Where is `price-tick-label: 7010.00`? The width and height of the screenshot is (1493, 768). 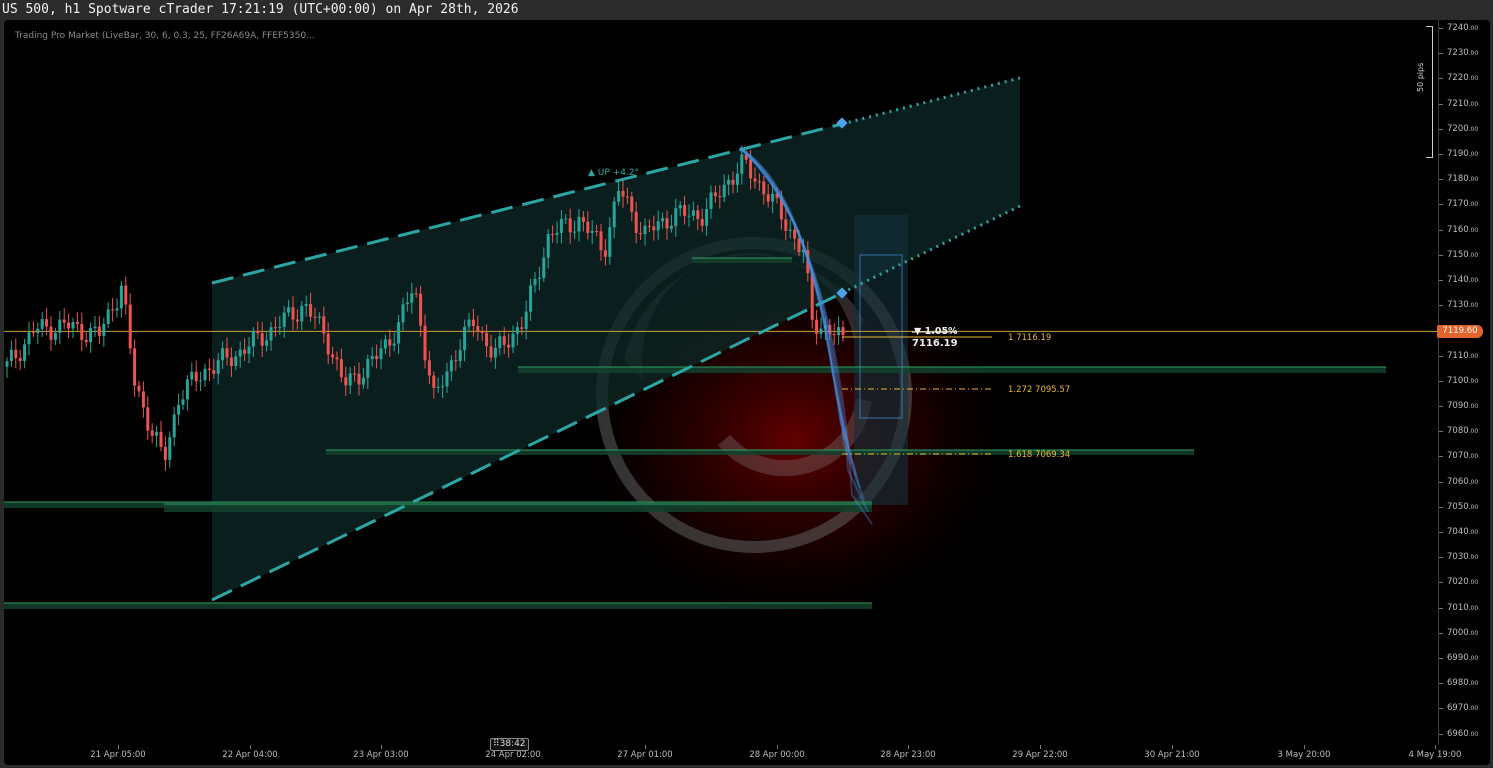
price-tick-label: 7010.00 is located at coordinates (1463, 607).